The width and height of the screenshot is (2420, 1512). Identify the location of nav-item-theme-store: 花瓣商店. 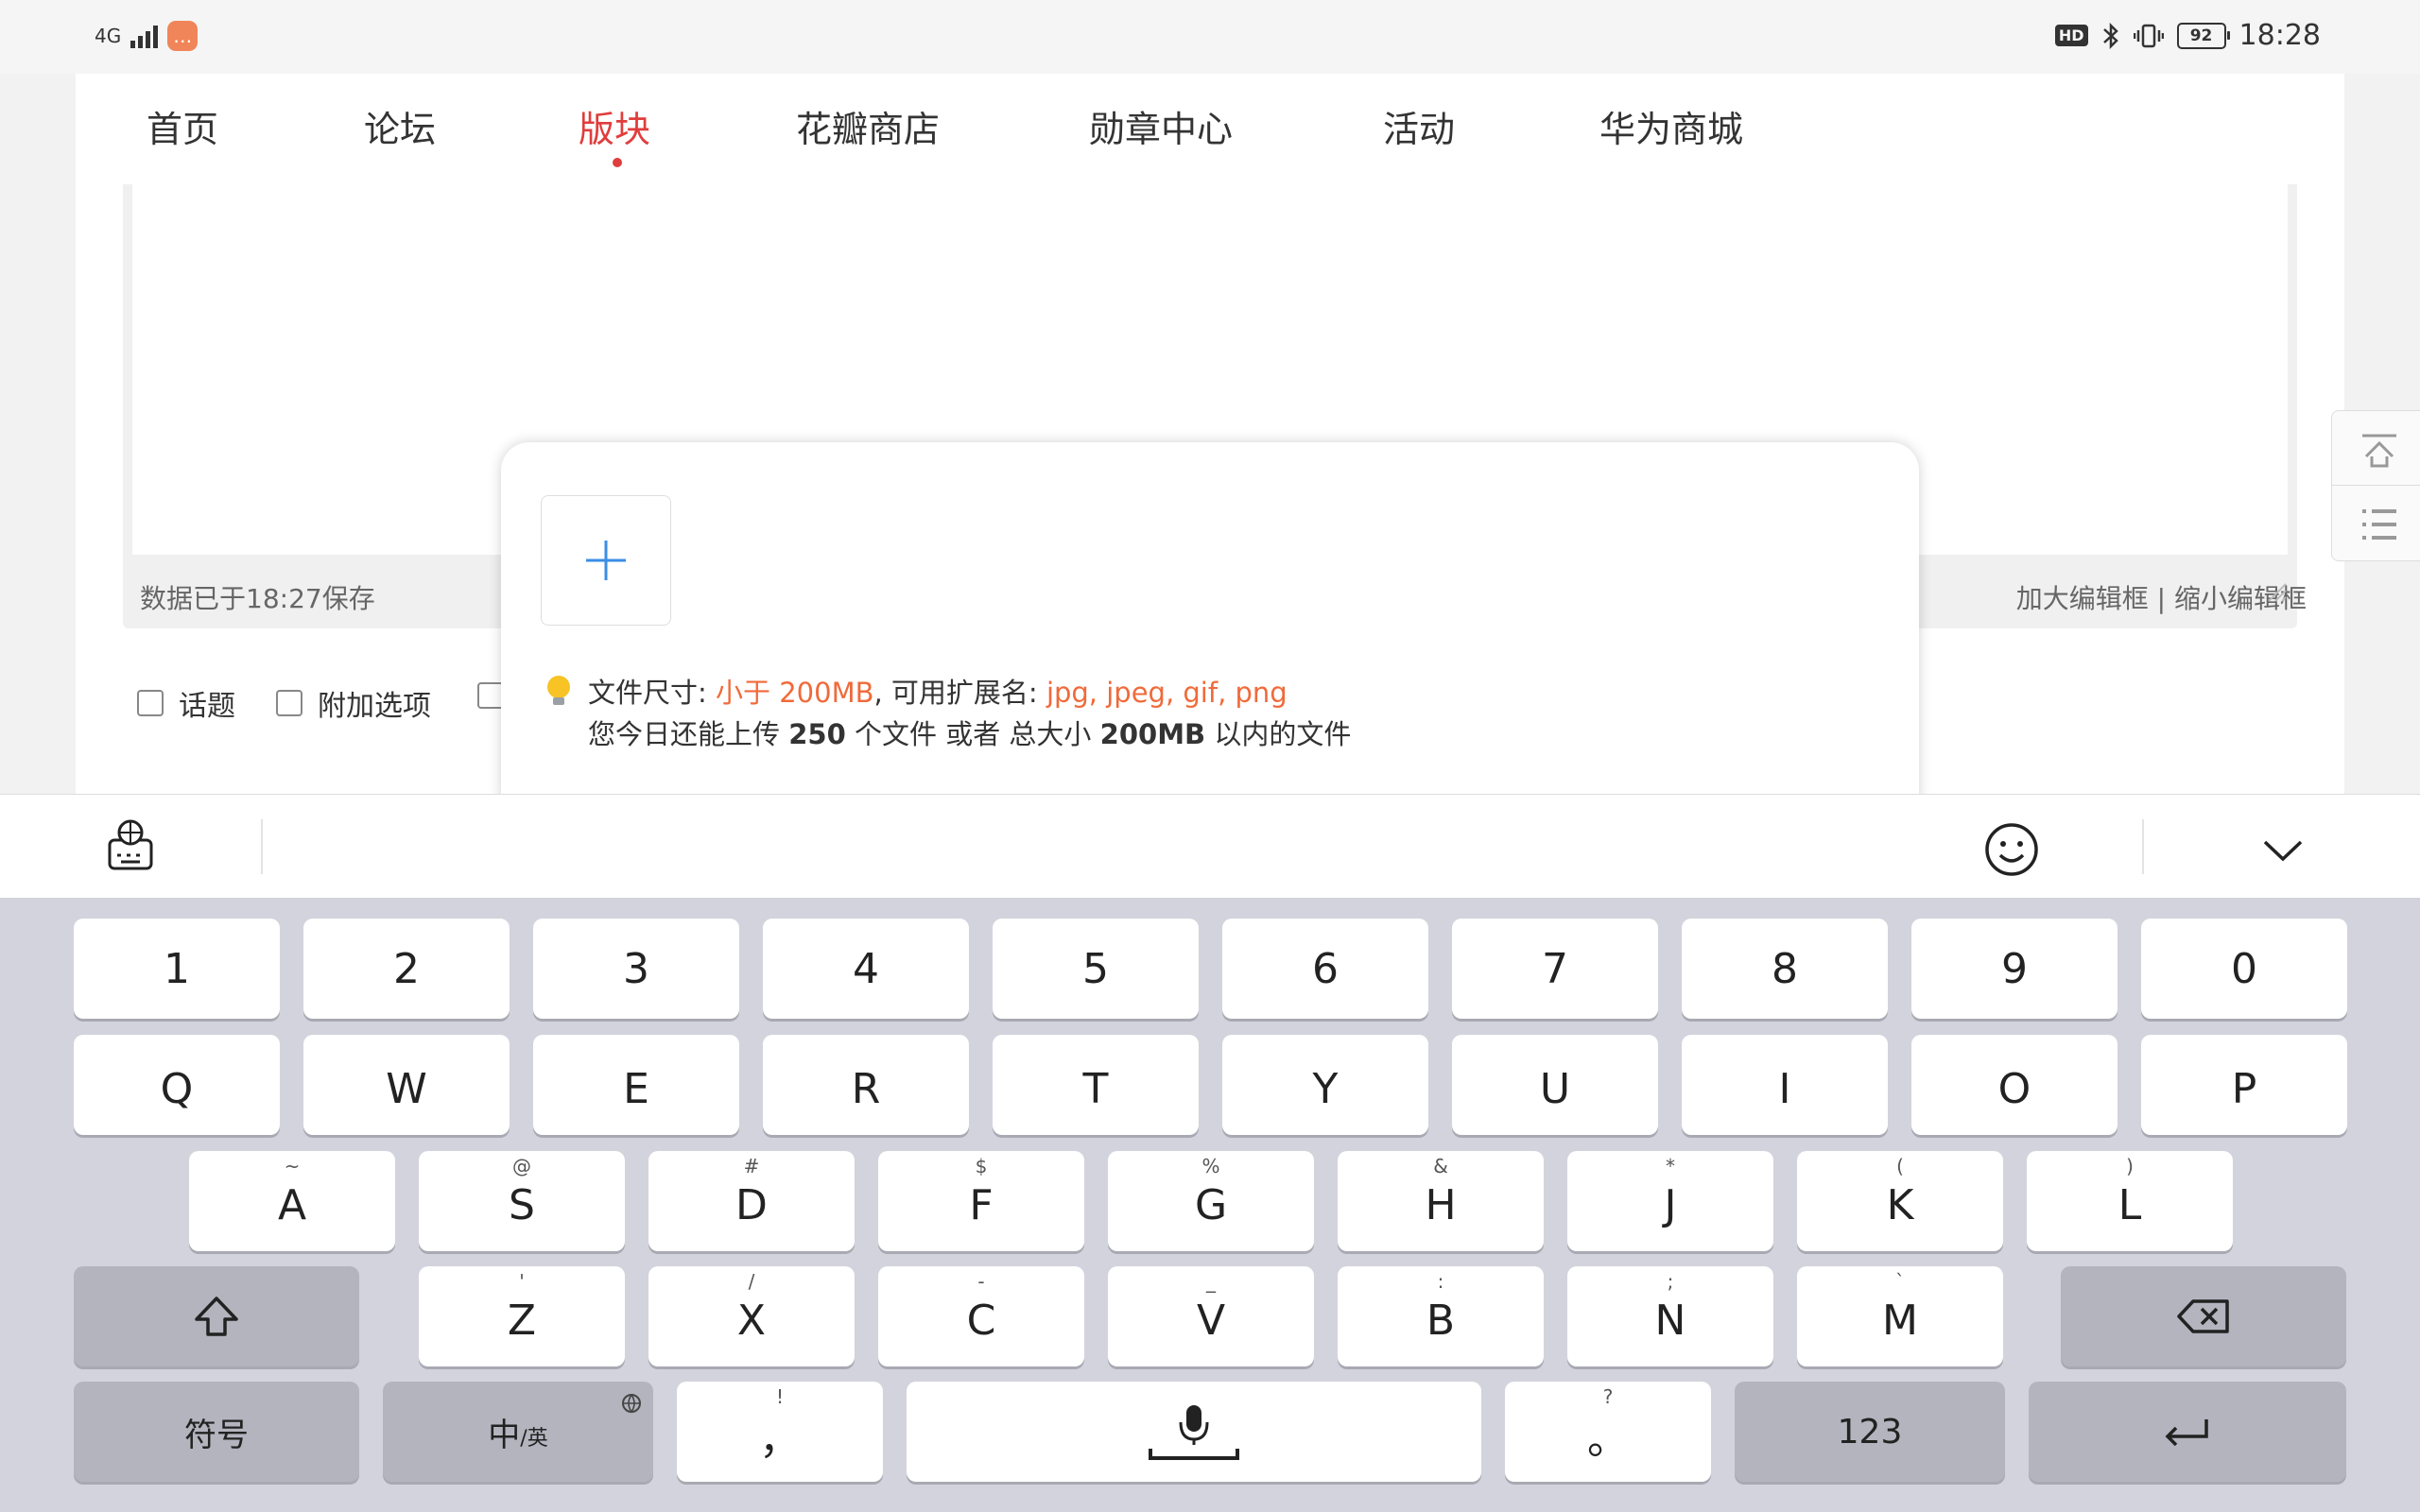
(868, 126).